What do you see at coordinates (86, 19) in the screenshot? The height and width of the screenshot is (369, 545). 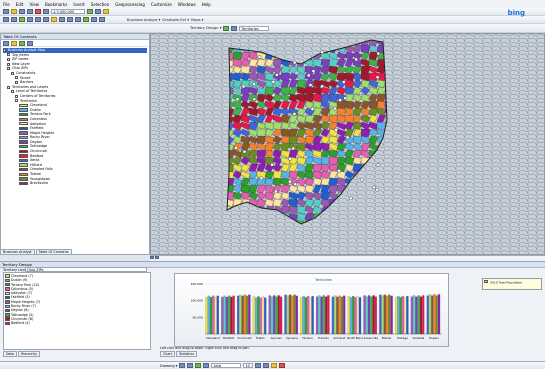 I see `hyperlink-icon` at bounding box center [86, 19].